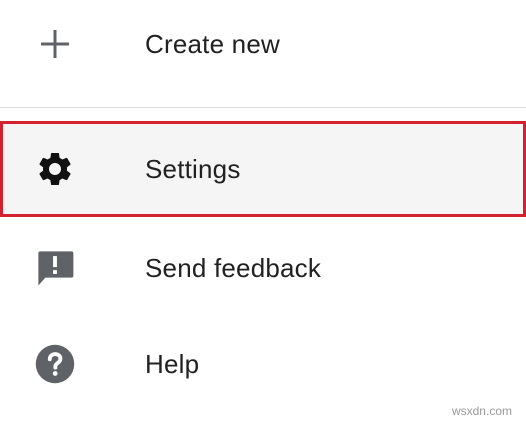 This screenshot has height=425, width=526. I want to click on send-feedback-label: Send feedback, so click(233, 267).